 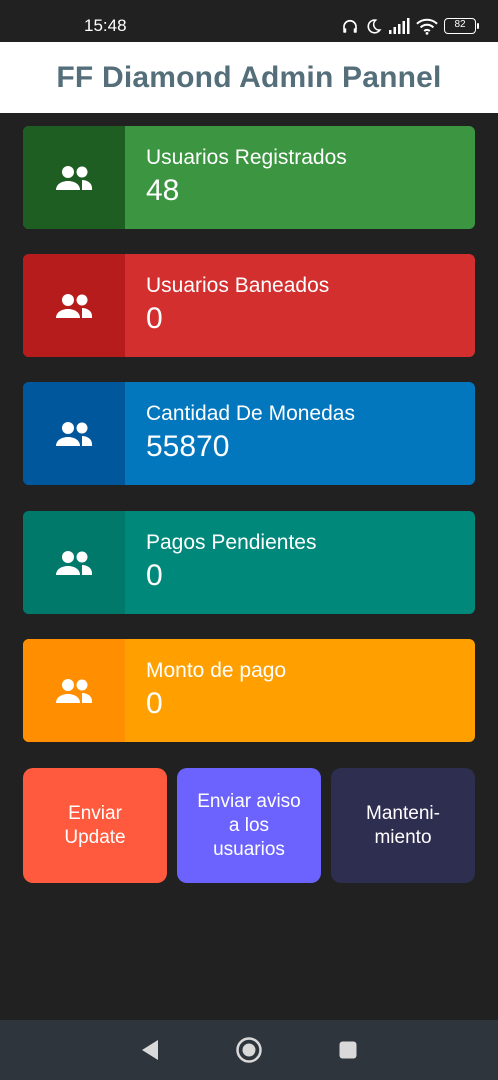 What do you see at coordinates (250, 413) in the screenshot?
I see `stat-label: Cantidad De Monedas` at bounding box center [250, 413].